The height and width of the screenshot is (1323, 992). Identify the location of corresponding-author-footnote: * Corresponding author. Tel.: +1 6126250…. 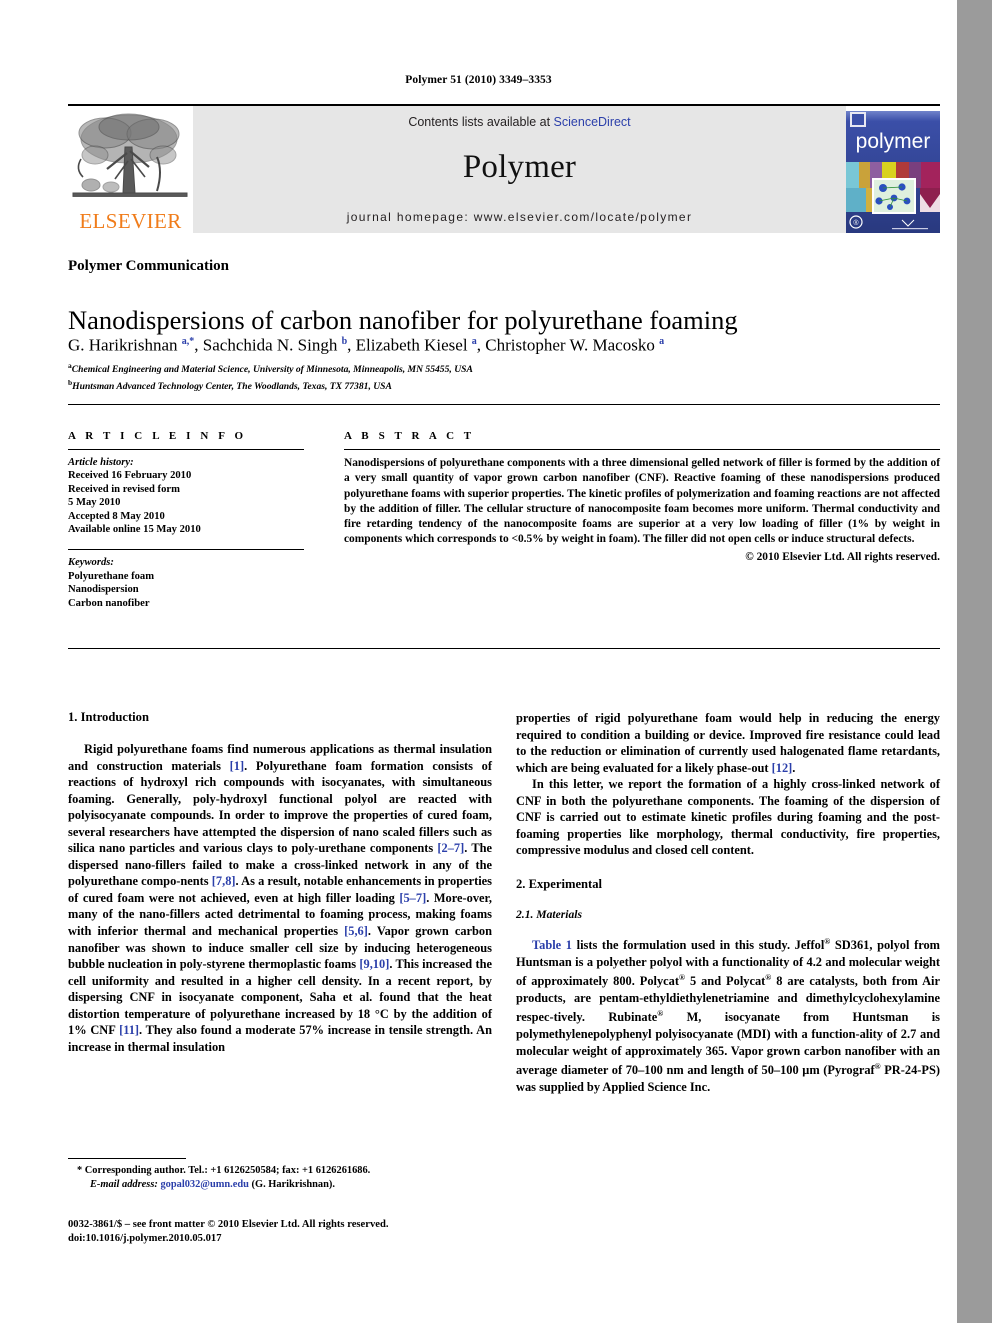
(280, 1174).